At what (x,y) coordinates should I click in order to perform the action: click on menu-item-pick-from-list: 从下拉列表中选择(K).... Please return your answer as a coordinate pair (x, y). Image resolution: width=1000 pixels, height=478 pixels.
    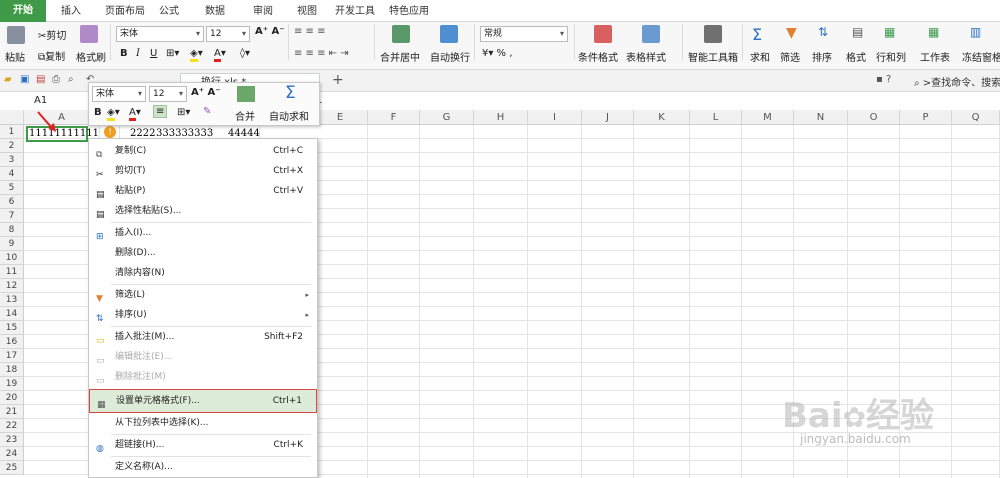
    Looking at the image, I should click on (203, 423).